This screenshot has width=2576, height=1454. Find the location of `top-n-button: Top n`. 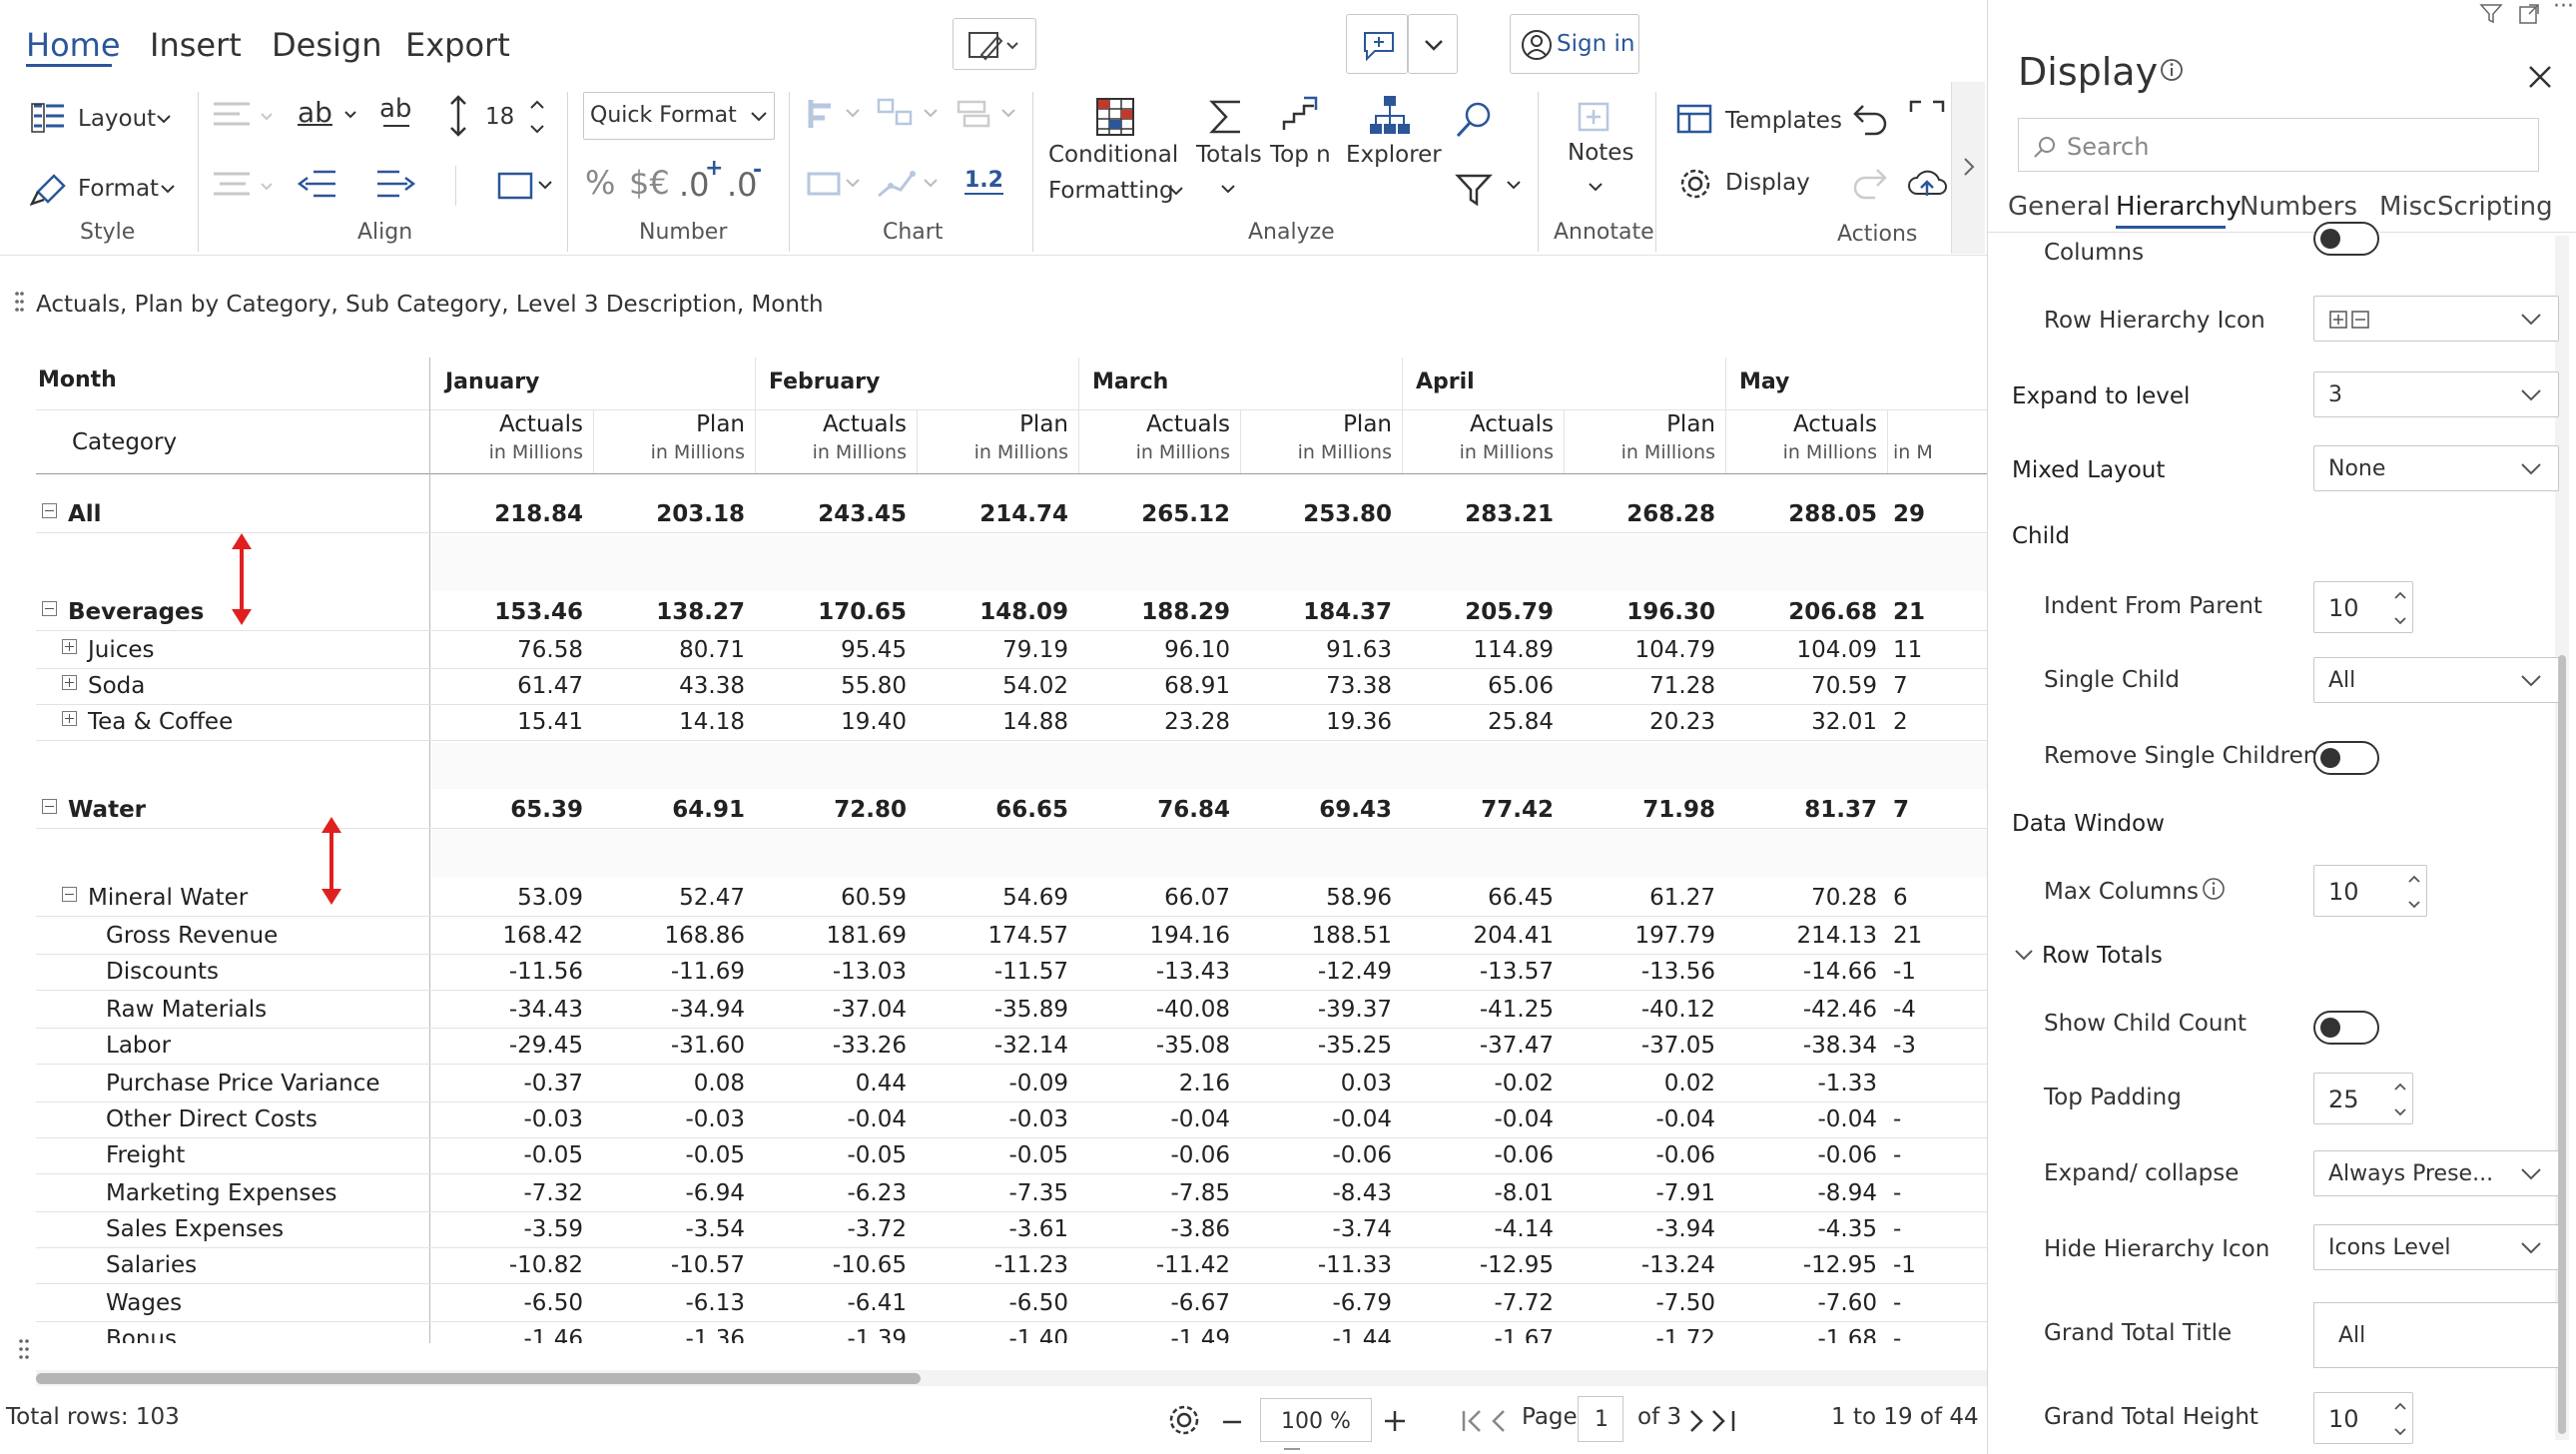

top-n-button: Top n is located at coordinates (1300, 155).